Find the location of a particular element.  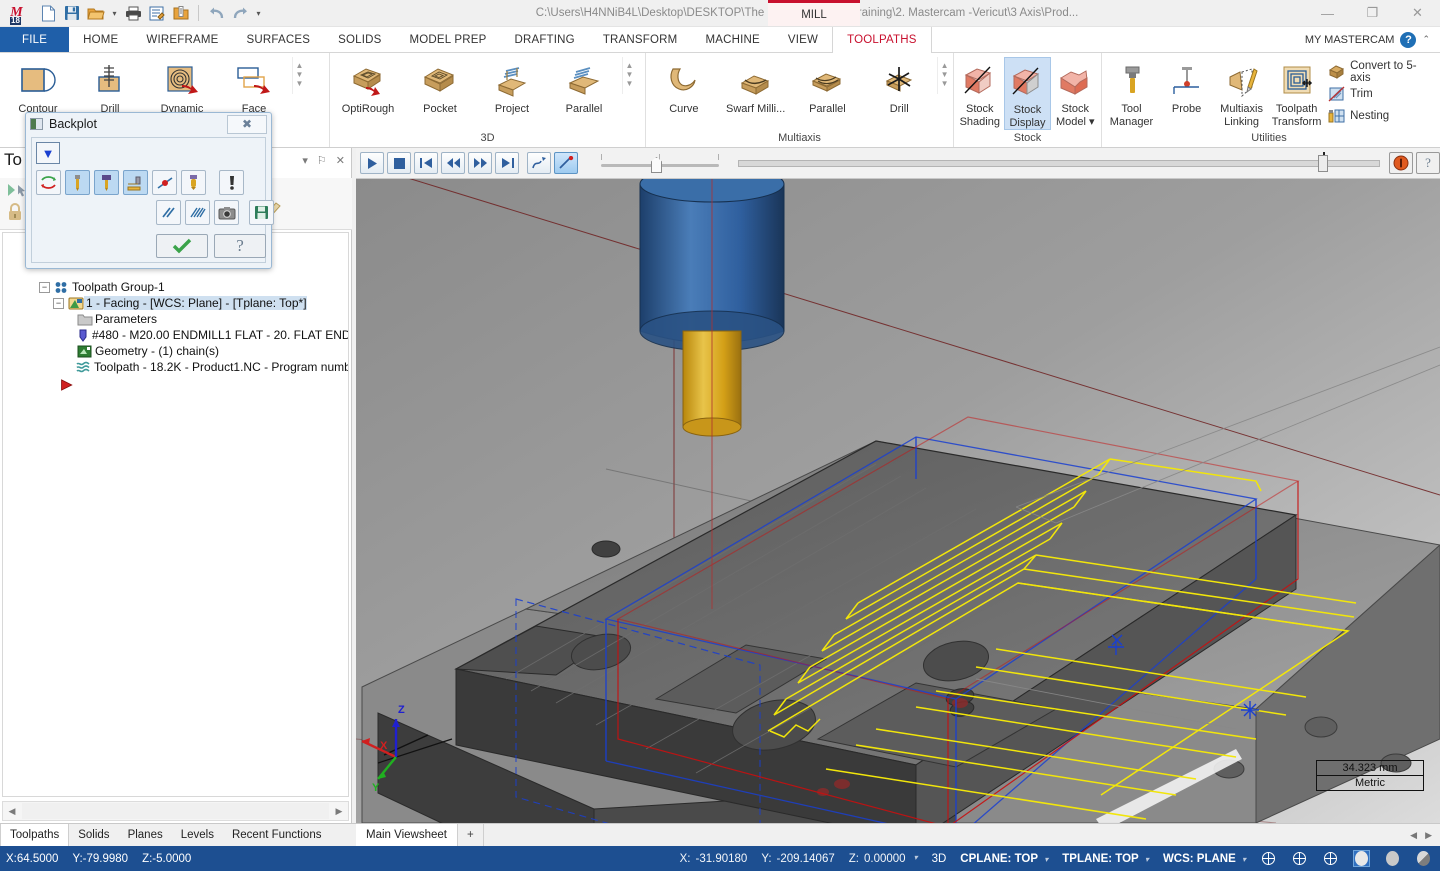

viewsheet-next-icon: ▶ is located at coordinates (1428, 835).